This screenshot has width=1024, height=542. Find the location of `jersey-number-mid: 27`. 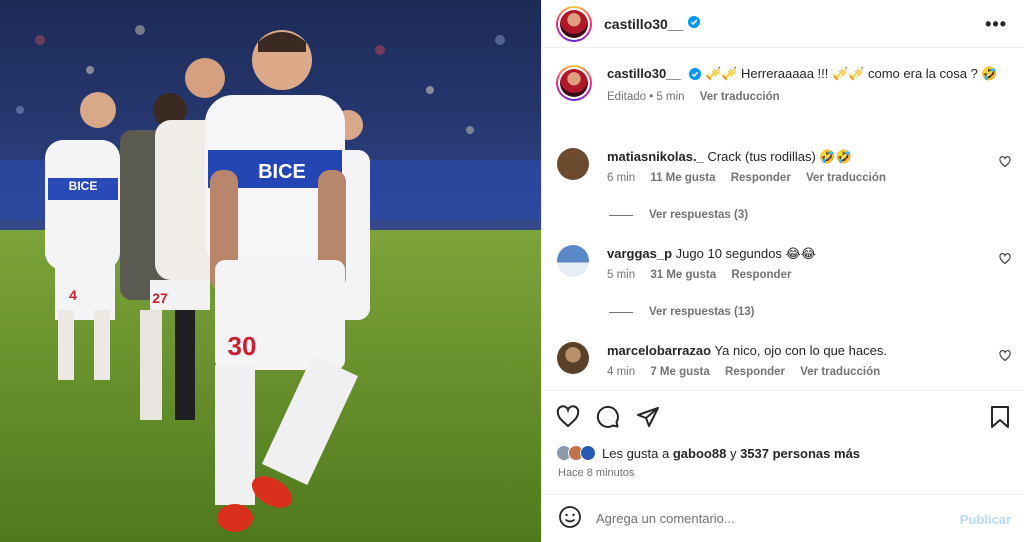

jersey-number-mid: 27 is located at coordinates (160, 298).